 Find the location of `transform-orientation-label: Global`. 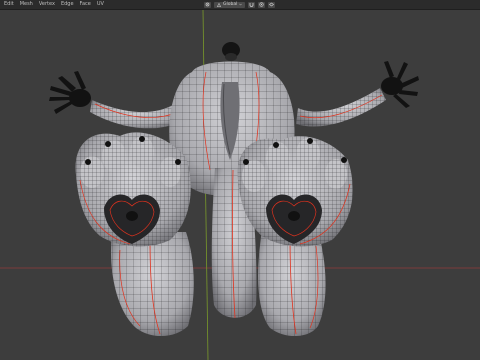

transform-orientation-label: Global is located at coordinates (230, 4).